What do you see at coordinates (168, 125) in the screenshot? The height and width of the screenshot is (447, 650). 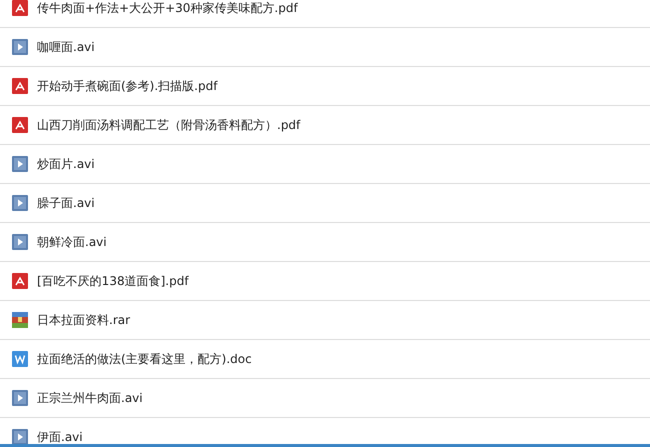 I see `file-name: 山西刀削面汤料调配工艺（附骨汤香料配方）.pdf` at bounding box center [168, 125].